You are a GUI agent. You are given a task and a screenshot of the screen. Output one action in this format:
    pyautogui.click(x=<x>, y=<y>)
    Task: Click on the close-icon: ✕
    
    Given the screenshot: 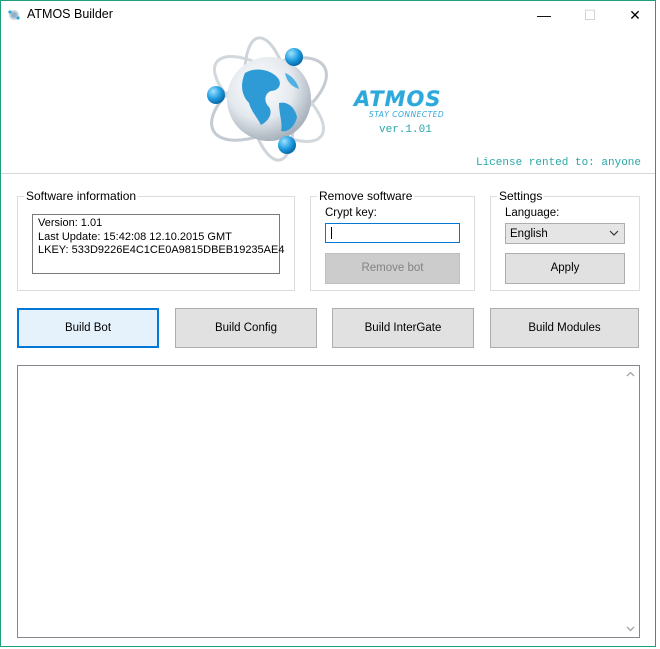 What is the action you would take?
    pyautogui.click(x=635, y=15)
    